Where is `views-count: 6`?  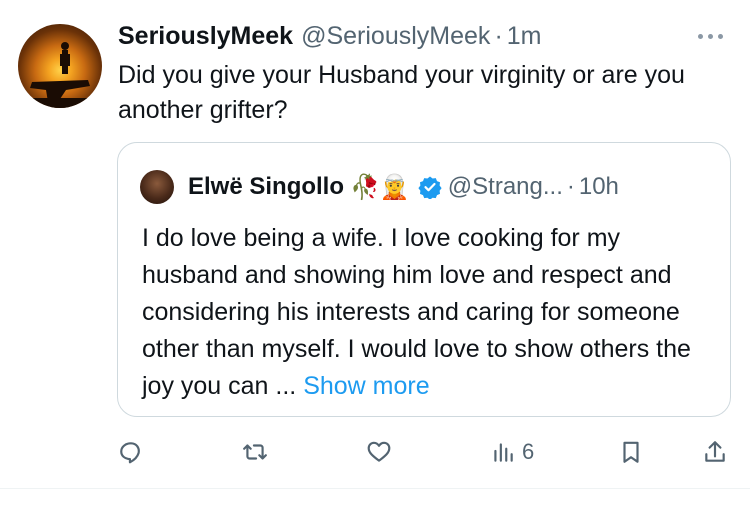 views-count: 6 is located at coordinates (528, 451).